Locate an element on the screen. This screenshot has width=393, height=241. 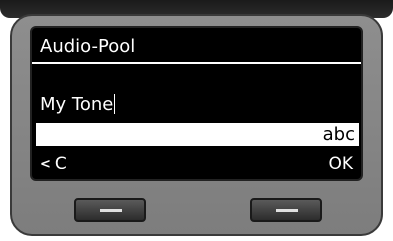
text-cursor is located at coordinates (115, 104).